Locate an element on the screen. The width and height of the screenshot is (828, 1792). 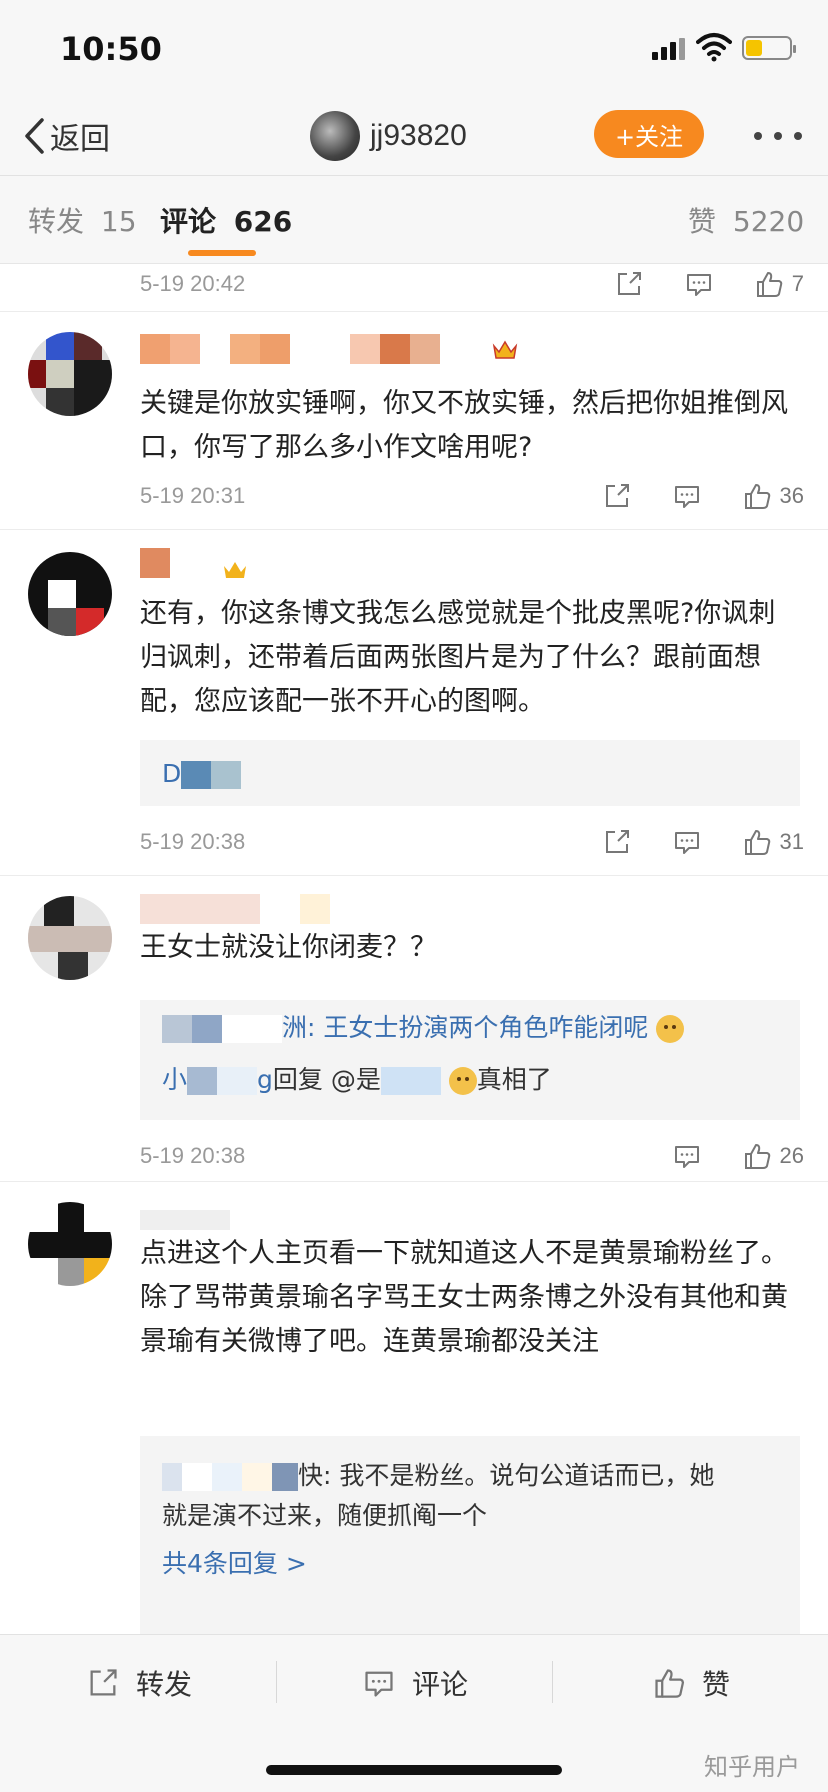
tab-repost-label: 转发 is located at coordinates (56, 221).